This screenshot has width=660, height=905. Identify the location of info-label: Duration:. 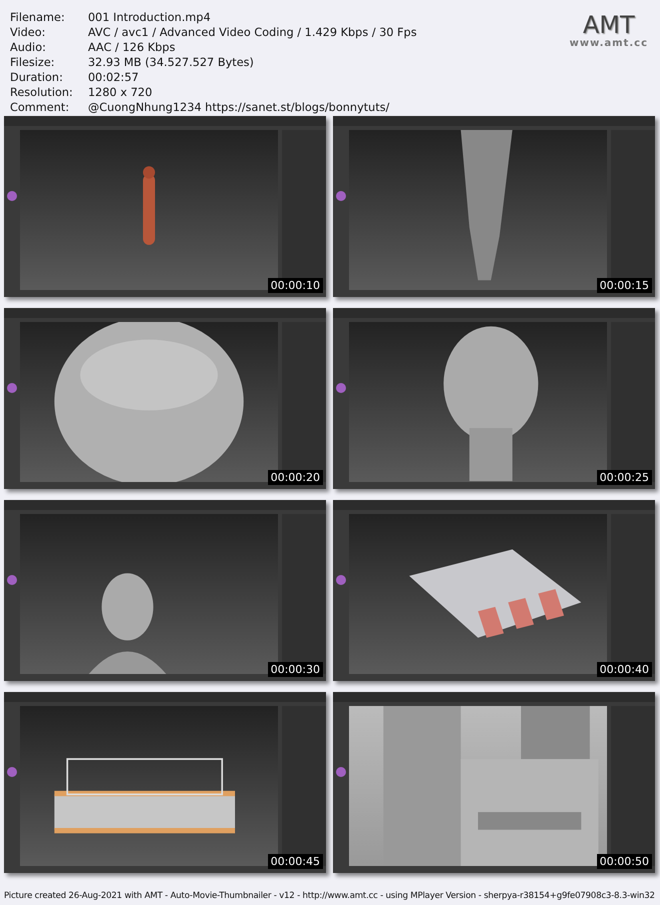
(37, 77).